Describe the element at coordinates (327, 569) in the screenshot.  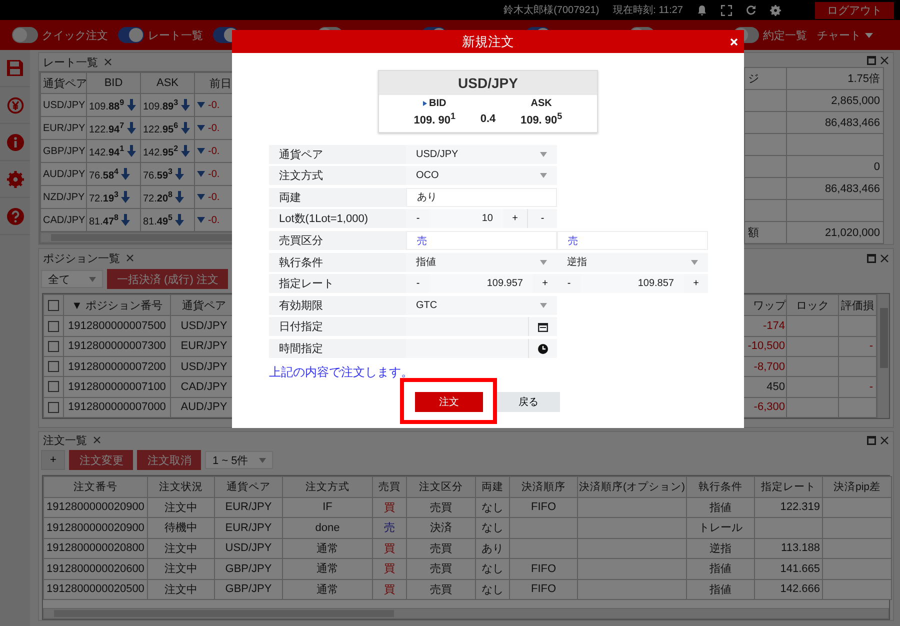
I see `table-cell: 通常` at that location.